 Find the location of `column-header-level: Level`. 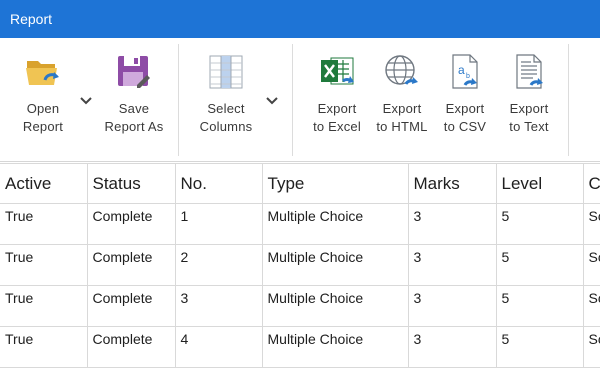

column-header-level: Level is located at coordinates (540, 183).